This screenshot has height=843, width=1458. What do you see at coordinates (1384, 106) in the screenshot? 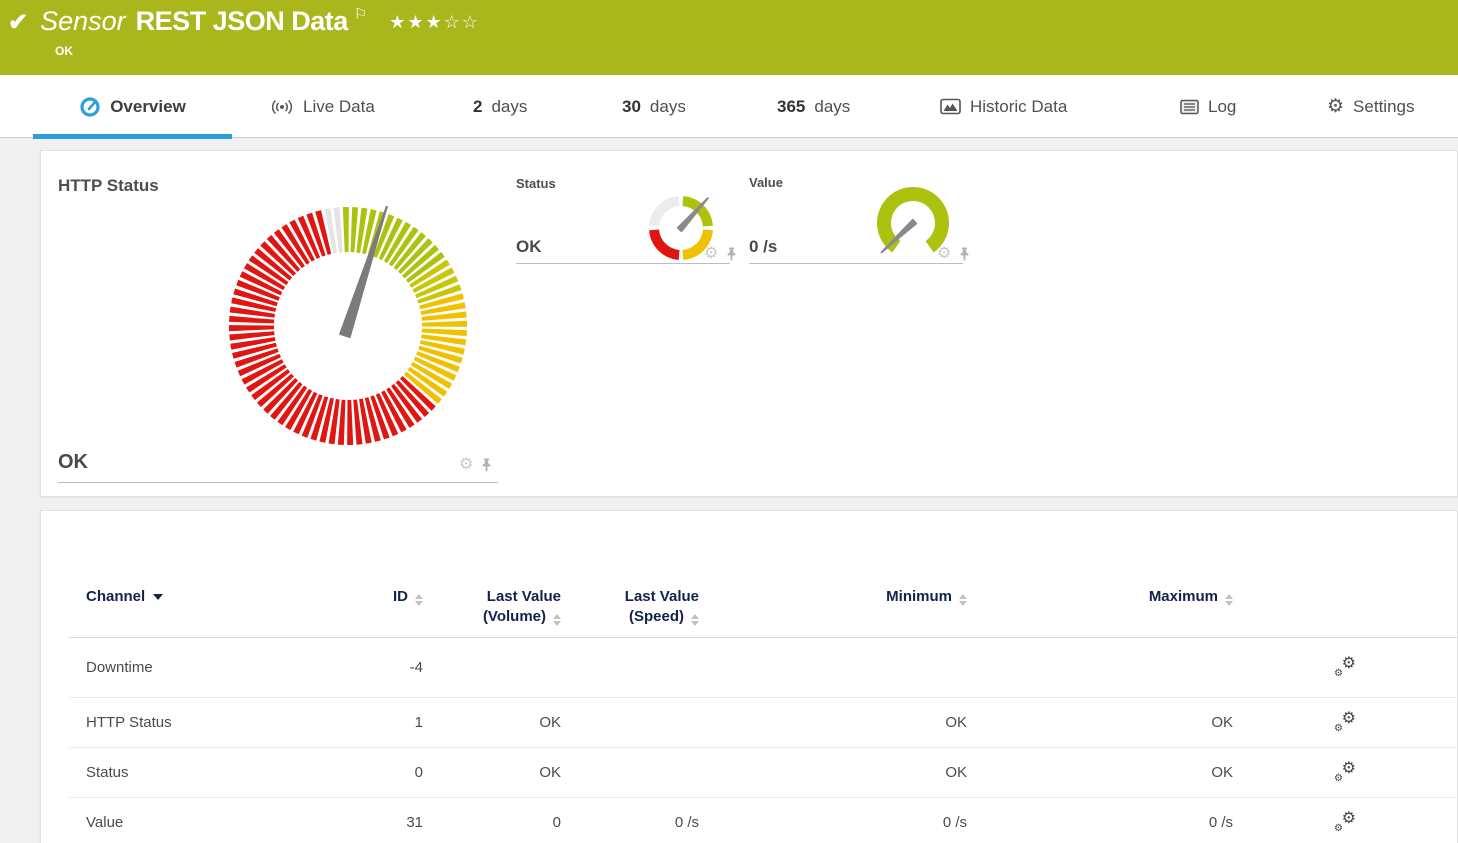
I see `tab-settings-label: Settings` at bounding box center [1384, 106].